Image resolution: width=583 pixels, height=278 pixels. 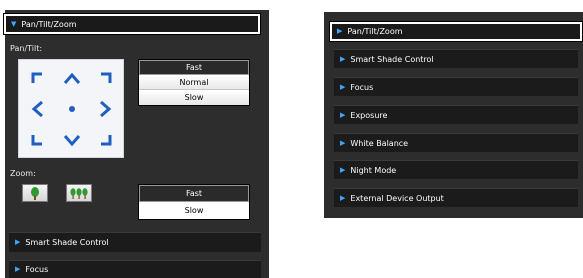 I want to click on section-label: External Device Output, so click(x=397, y=198).